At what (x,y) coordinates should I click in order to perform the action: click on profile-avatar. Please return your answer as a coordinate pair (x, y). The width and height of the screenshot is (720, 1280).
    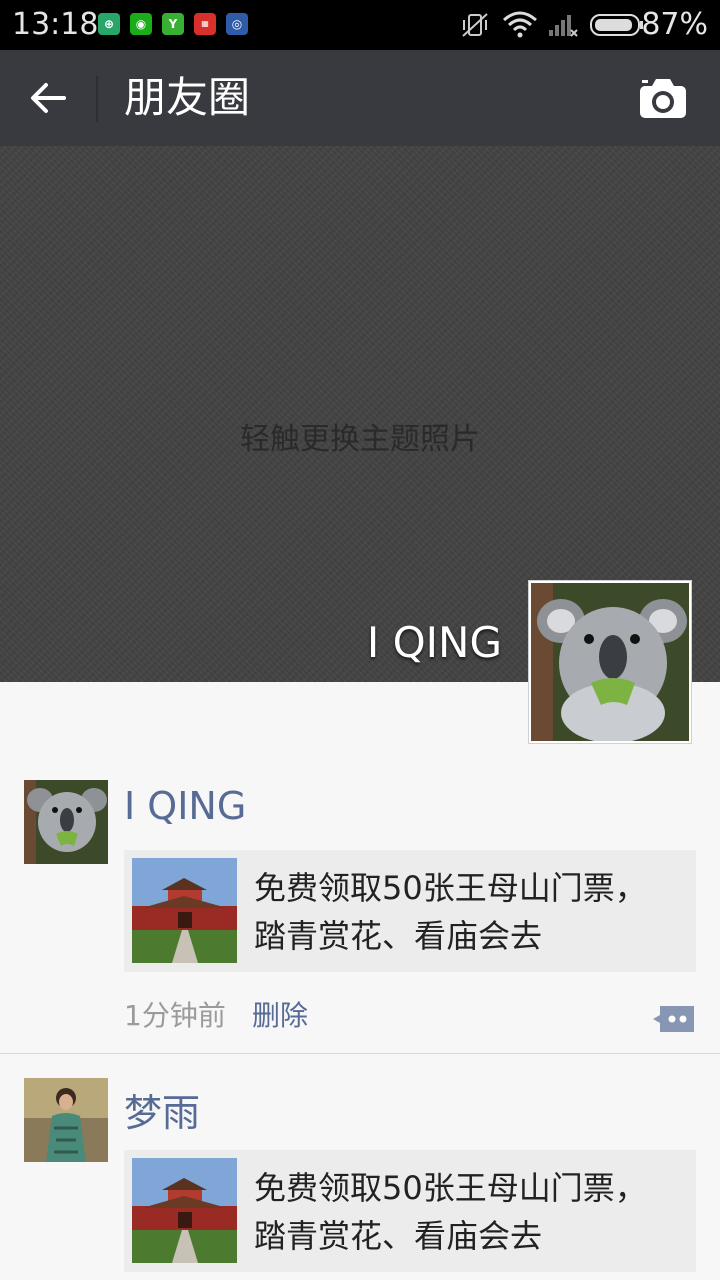
    Looking at the image, I should click on (610, 662).